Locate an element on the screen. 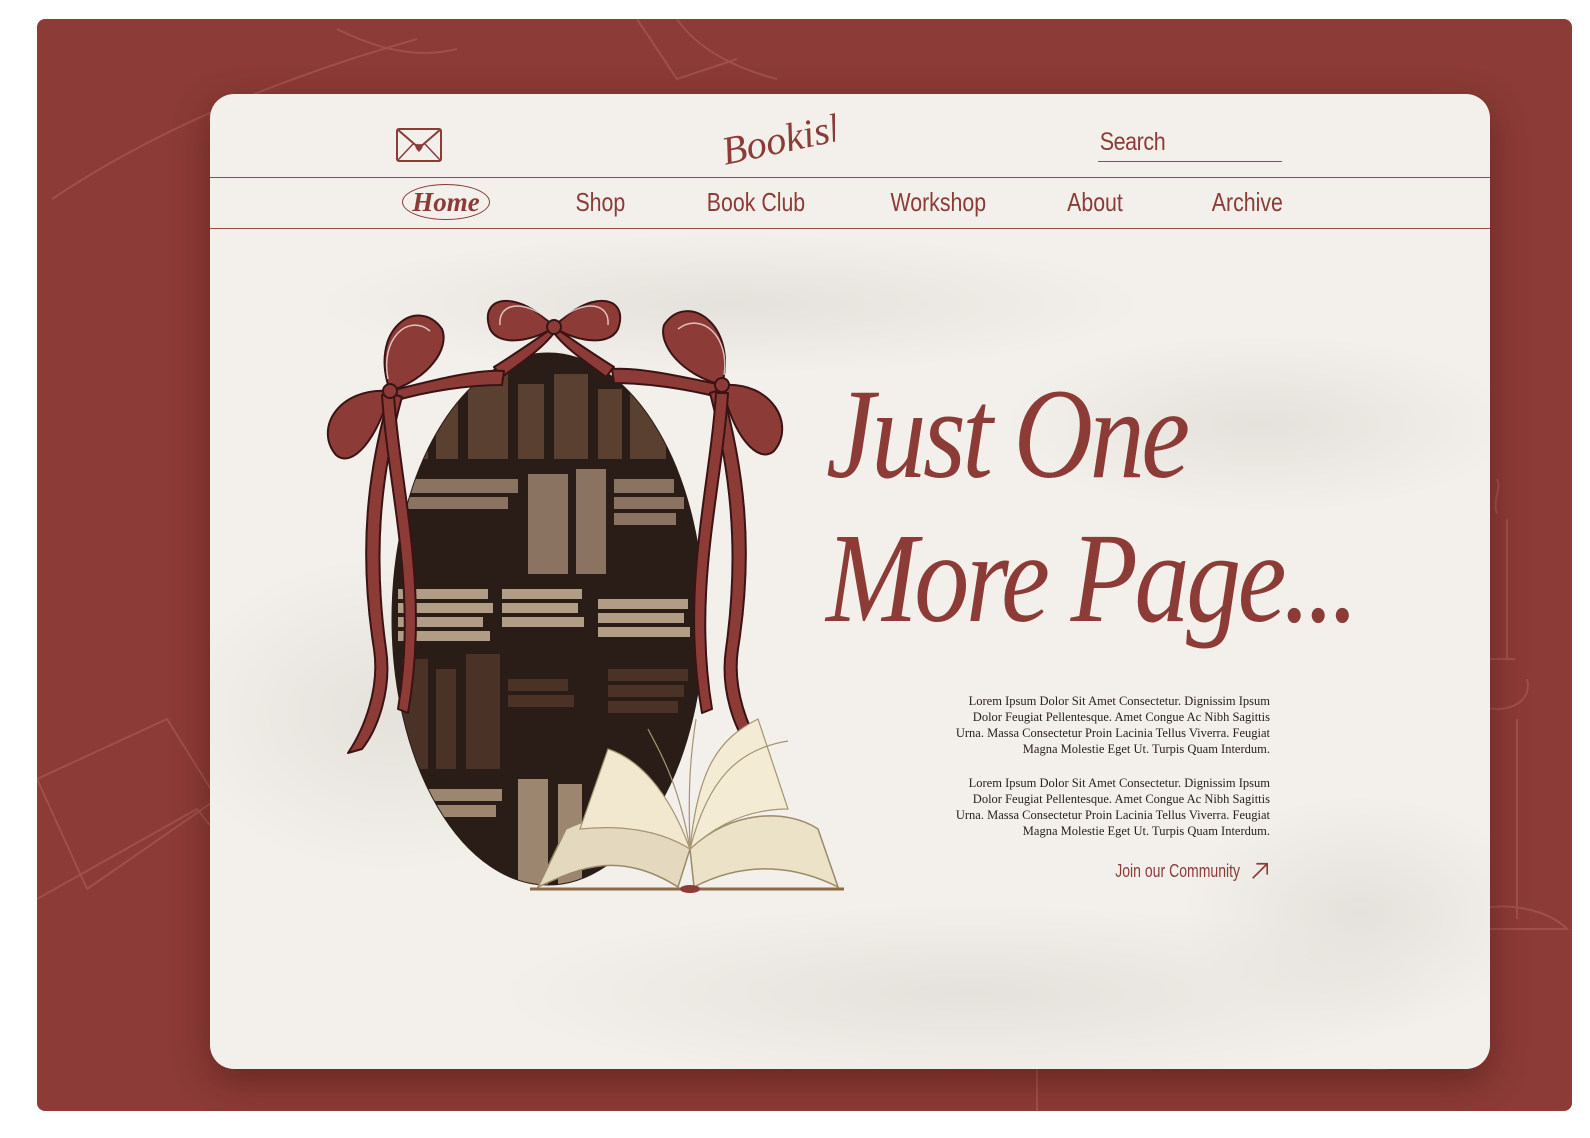 This screenshot has height=1138, width=1590. nav-item-workshop-label: Workshop is located at coordinates (938, 202).